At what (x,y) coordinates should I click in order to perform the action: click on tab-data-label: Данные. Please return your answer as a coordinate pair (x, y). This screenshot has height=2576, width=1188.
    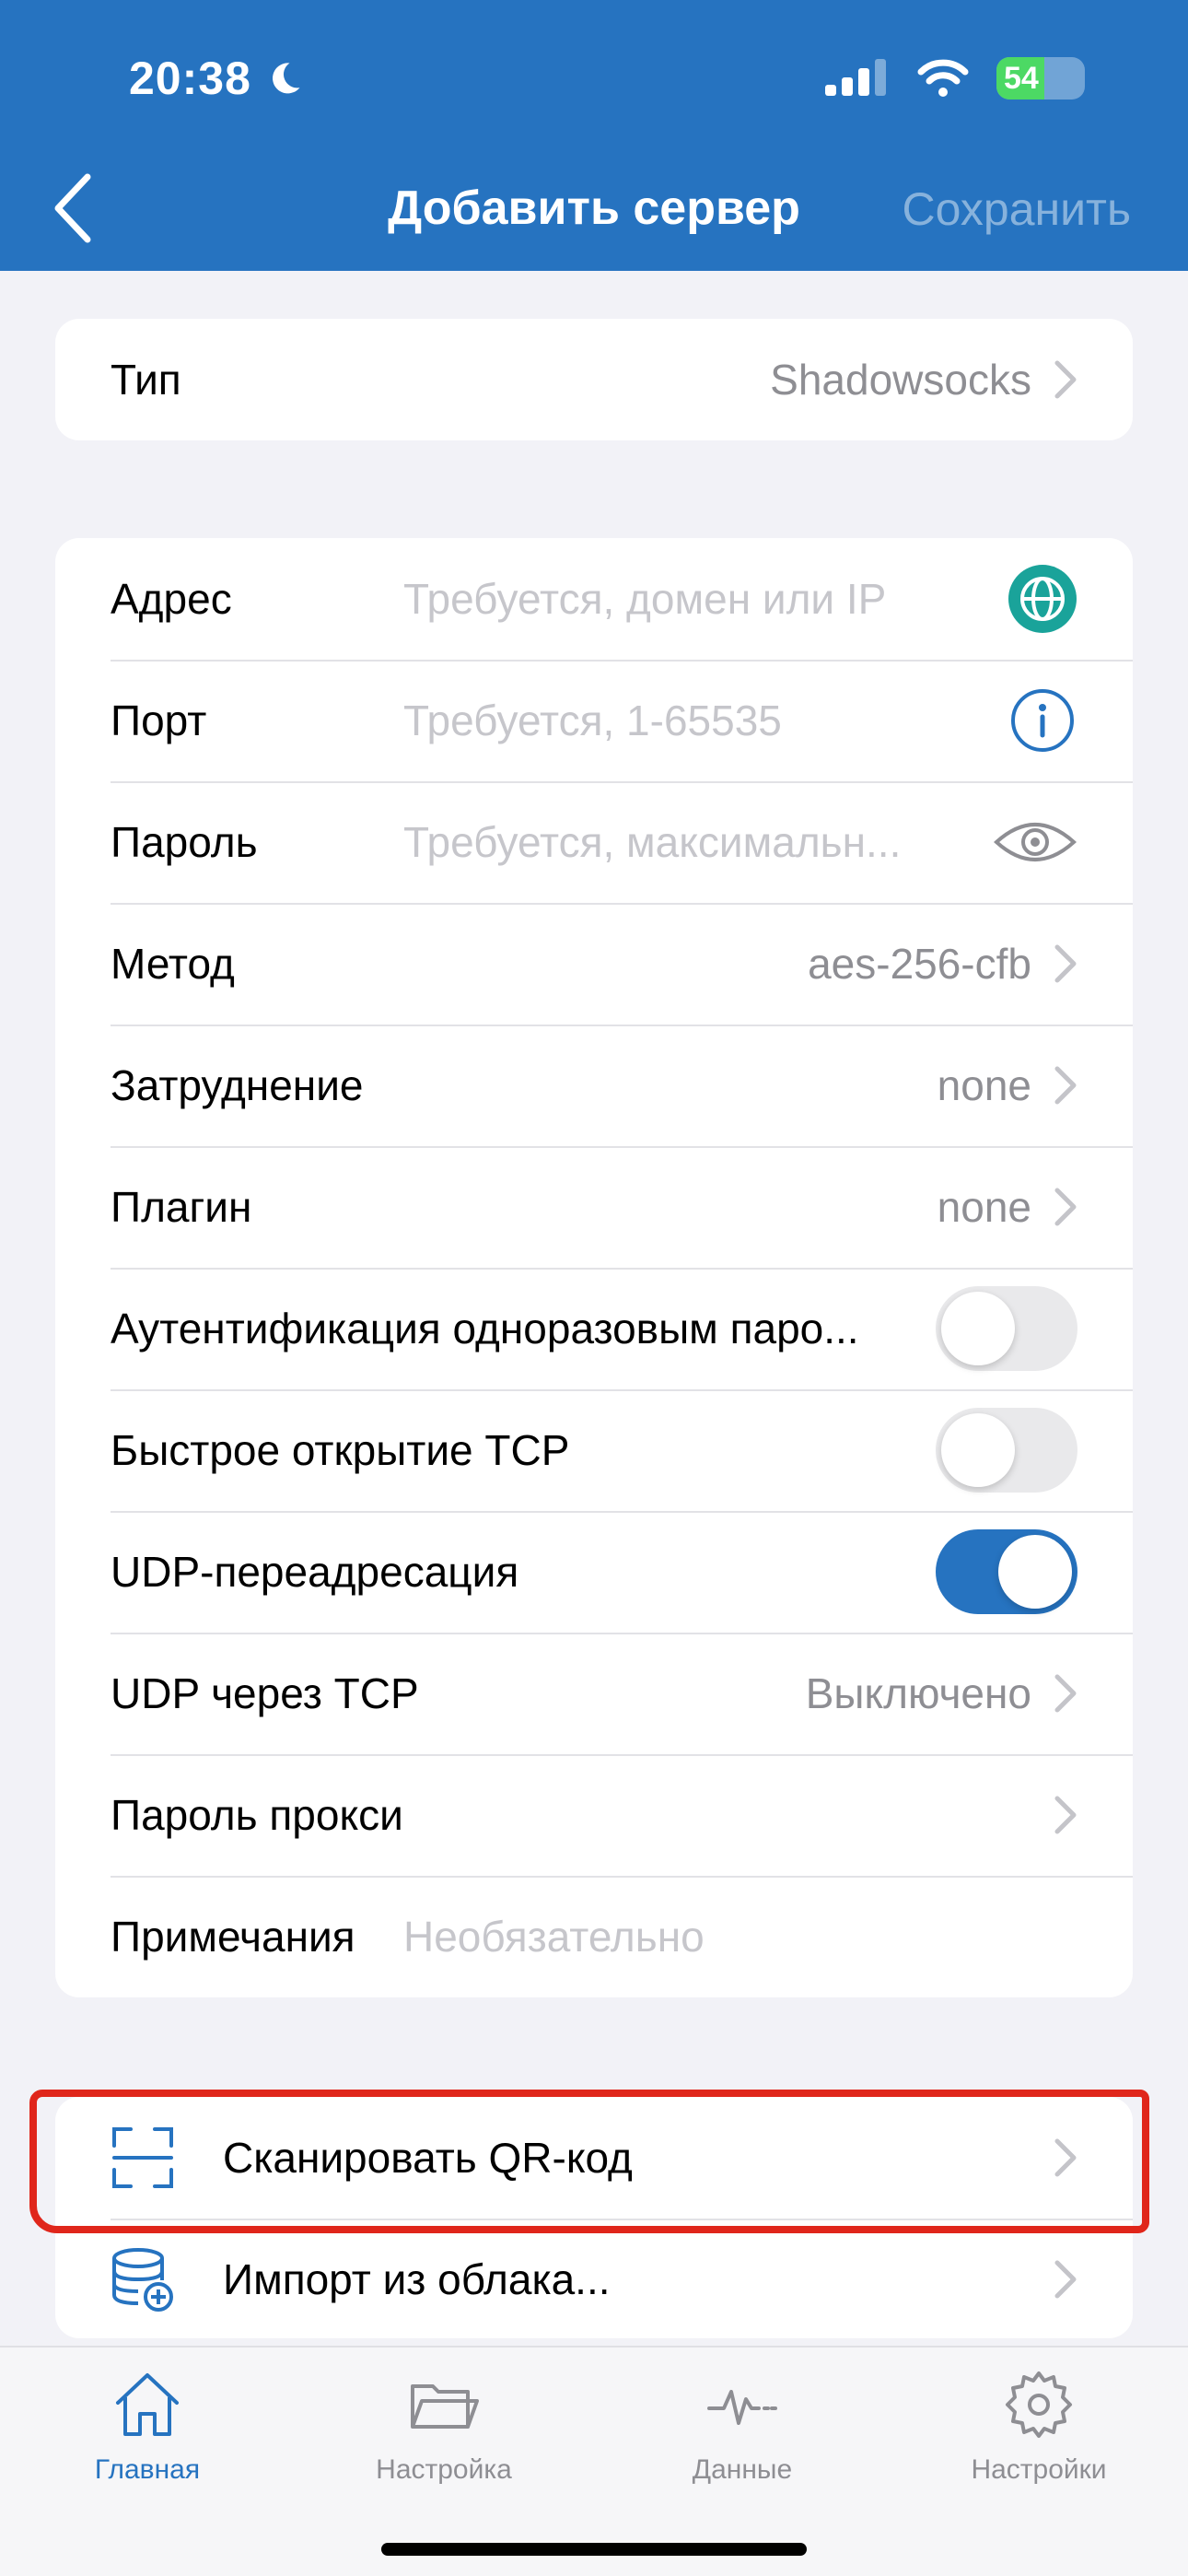
    Looking at the image, I should click on (742, 2469).